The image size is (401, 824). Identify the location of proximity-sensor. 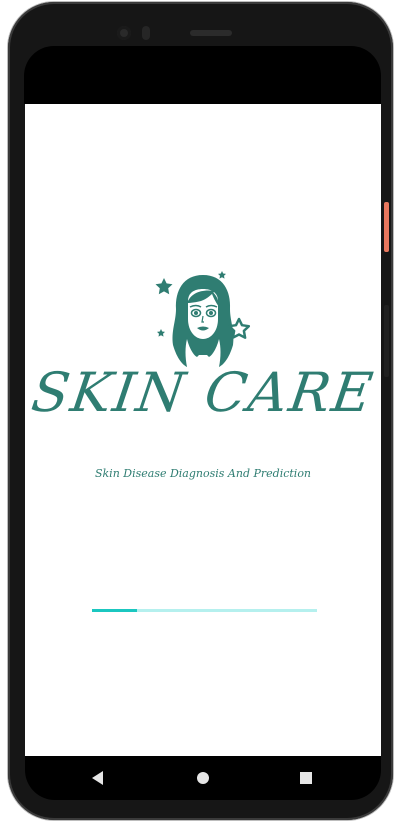
(146, 33).